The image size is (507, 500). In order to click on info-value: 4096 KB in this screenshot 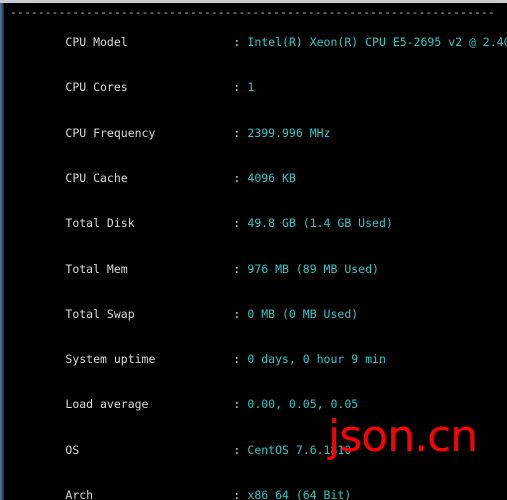, I will do `click(271, 178)`.